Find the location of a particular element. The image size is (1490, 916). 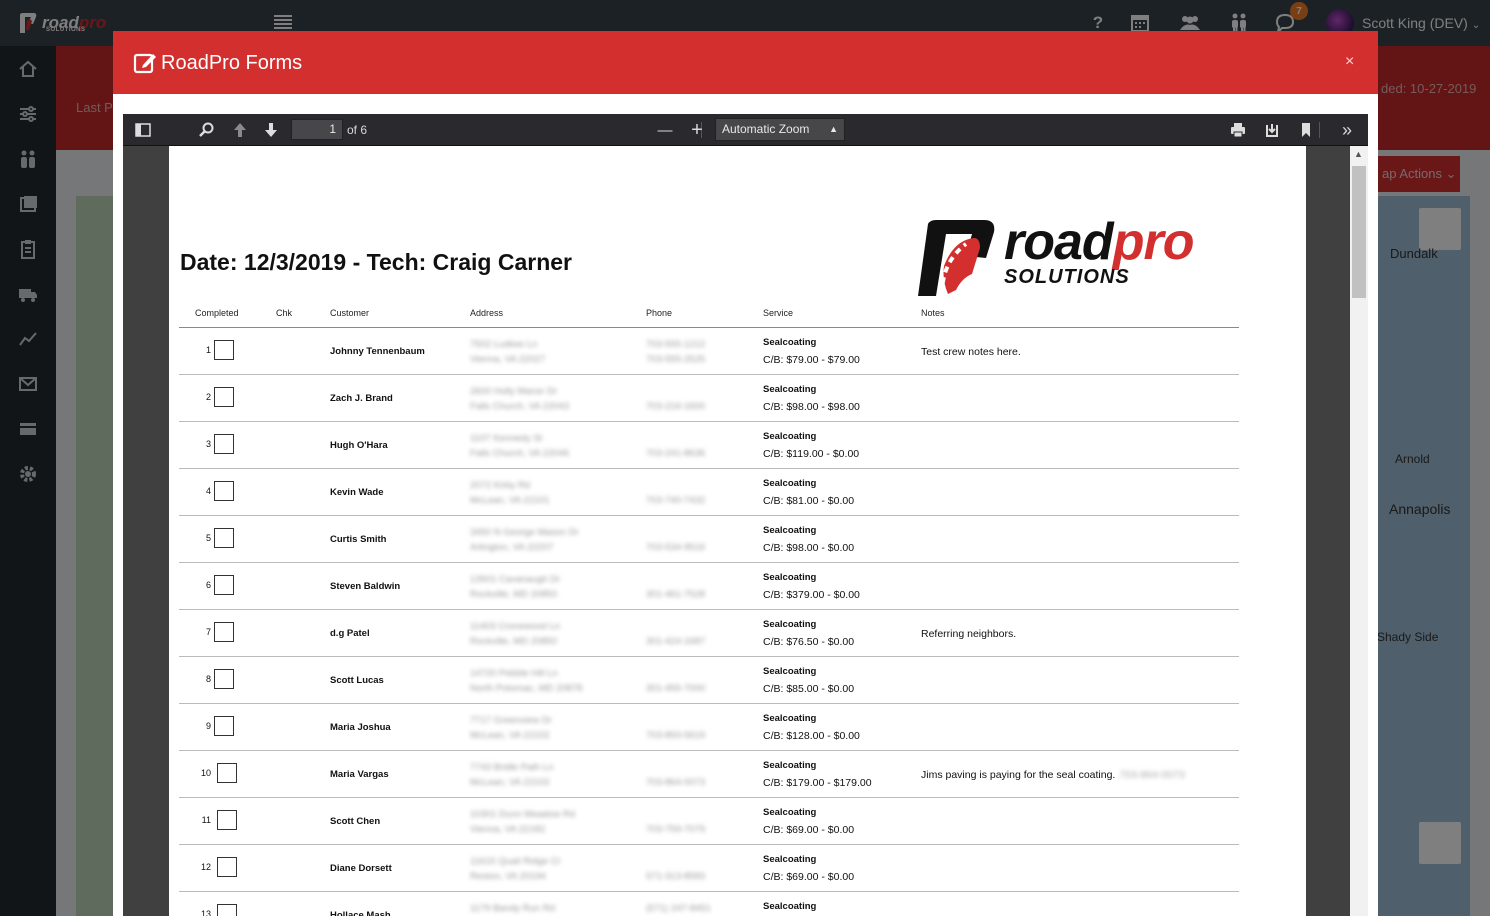

address-line: 2600 Holly Manor Dr is located at coordinates (514, 391).